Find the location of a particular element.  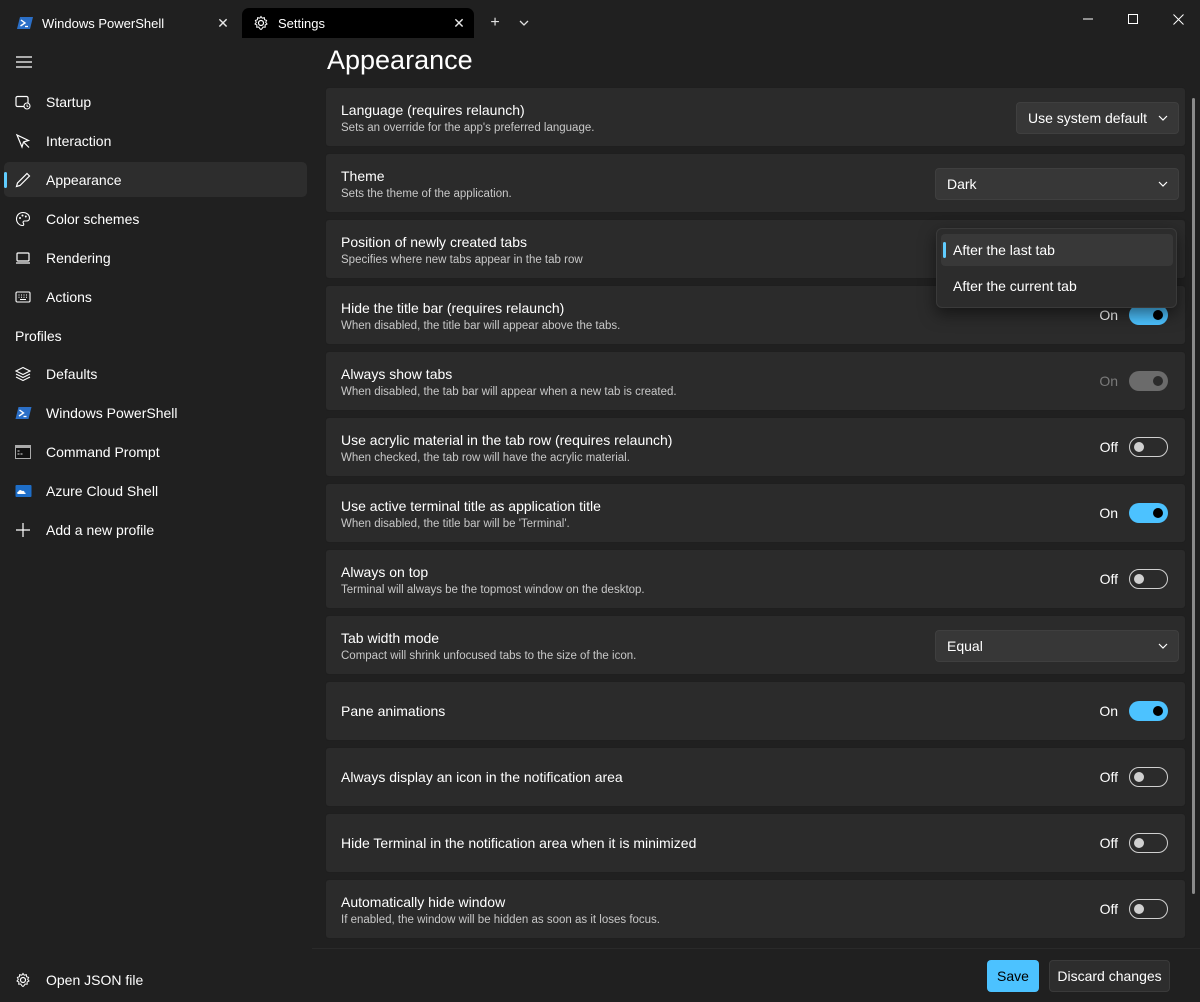

open-json-file-button: Open JSON file is located at coordinates (155, 979).